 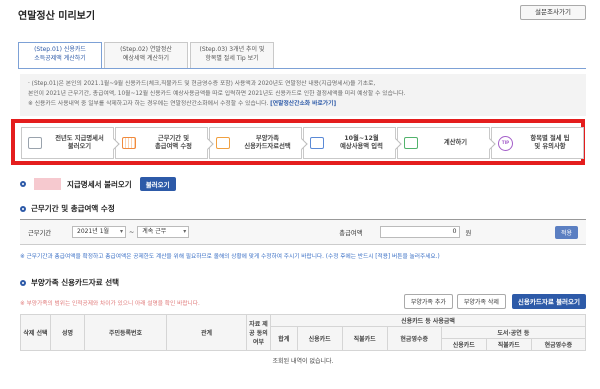 I want to click on header-credit: 신용카드, so click(x=319, y=338).